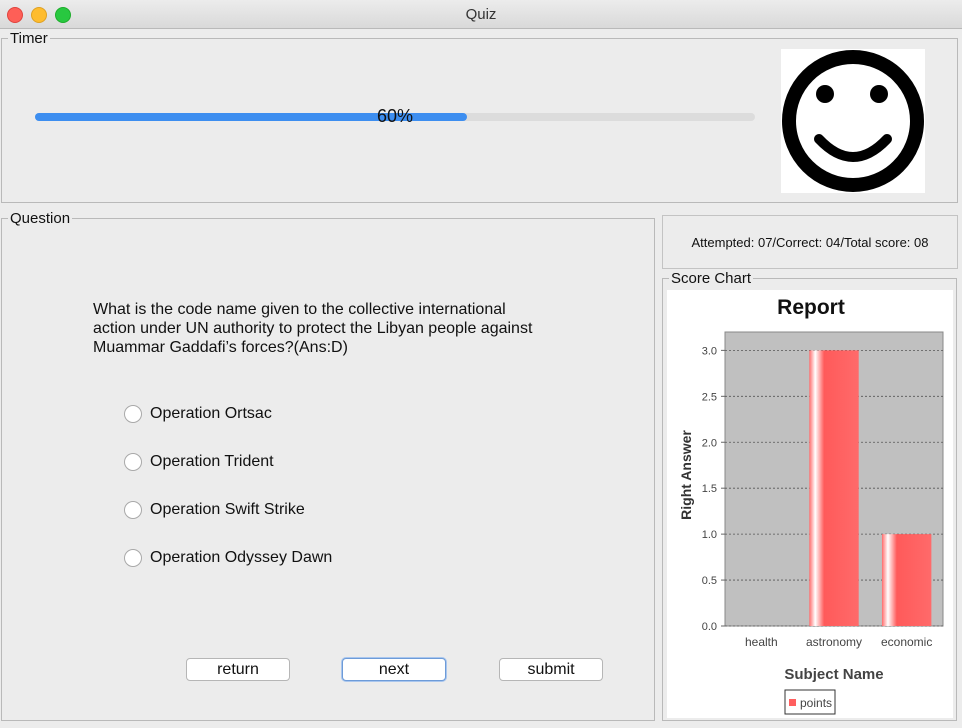  I want to click on chart-y-tick-label: 3.0, so click(709, 351).